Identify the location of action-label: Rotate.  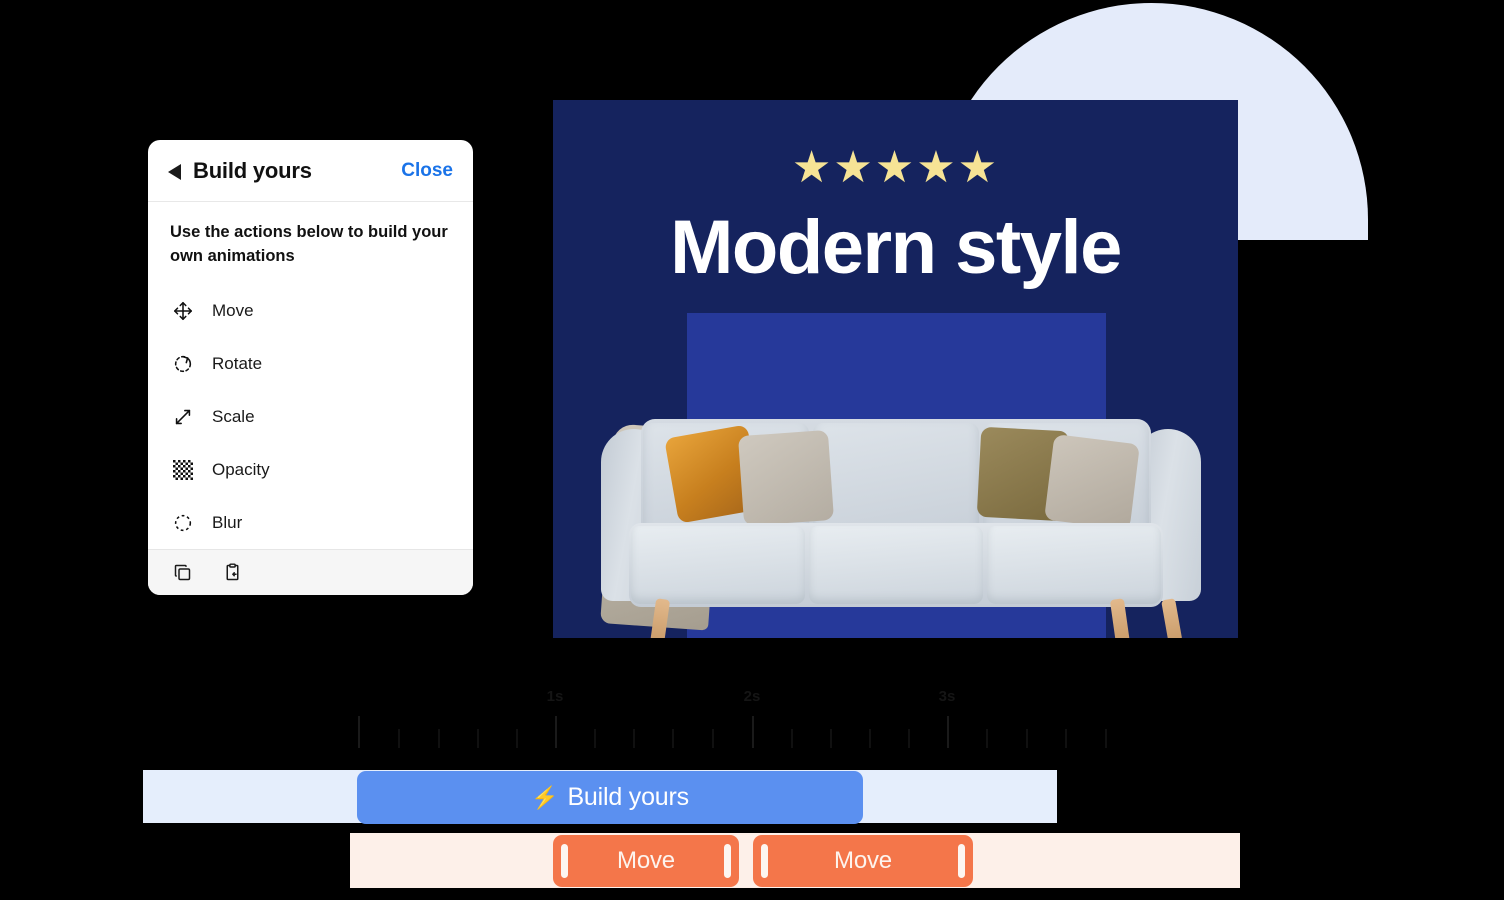
(237, 363).